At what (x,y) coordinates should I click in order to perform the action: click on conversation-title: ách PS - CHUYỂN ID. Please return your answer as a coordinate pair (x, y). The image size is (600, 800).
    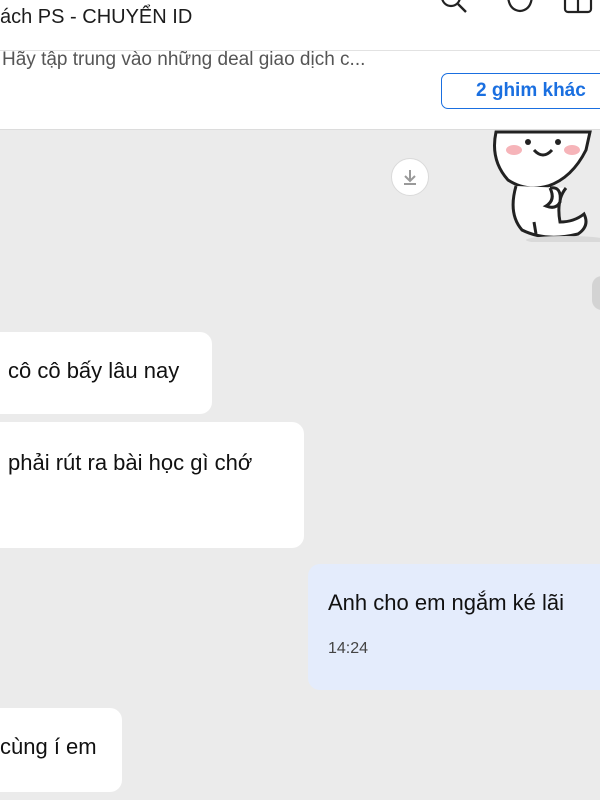
    Looking at the image, I should click on (96, 17).